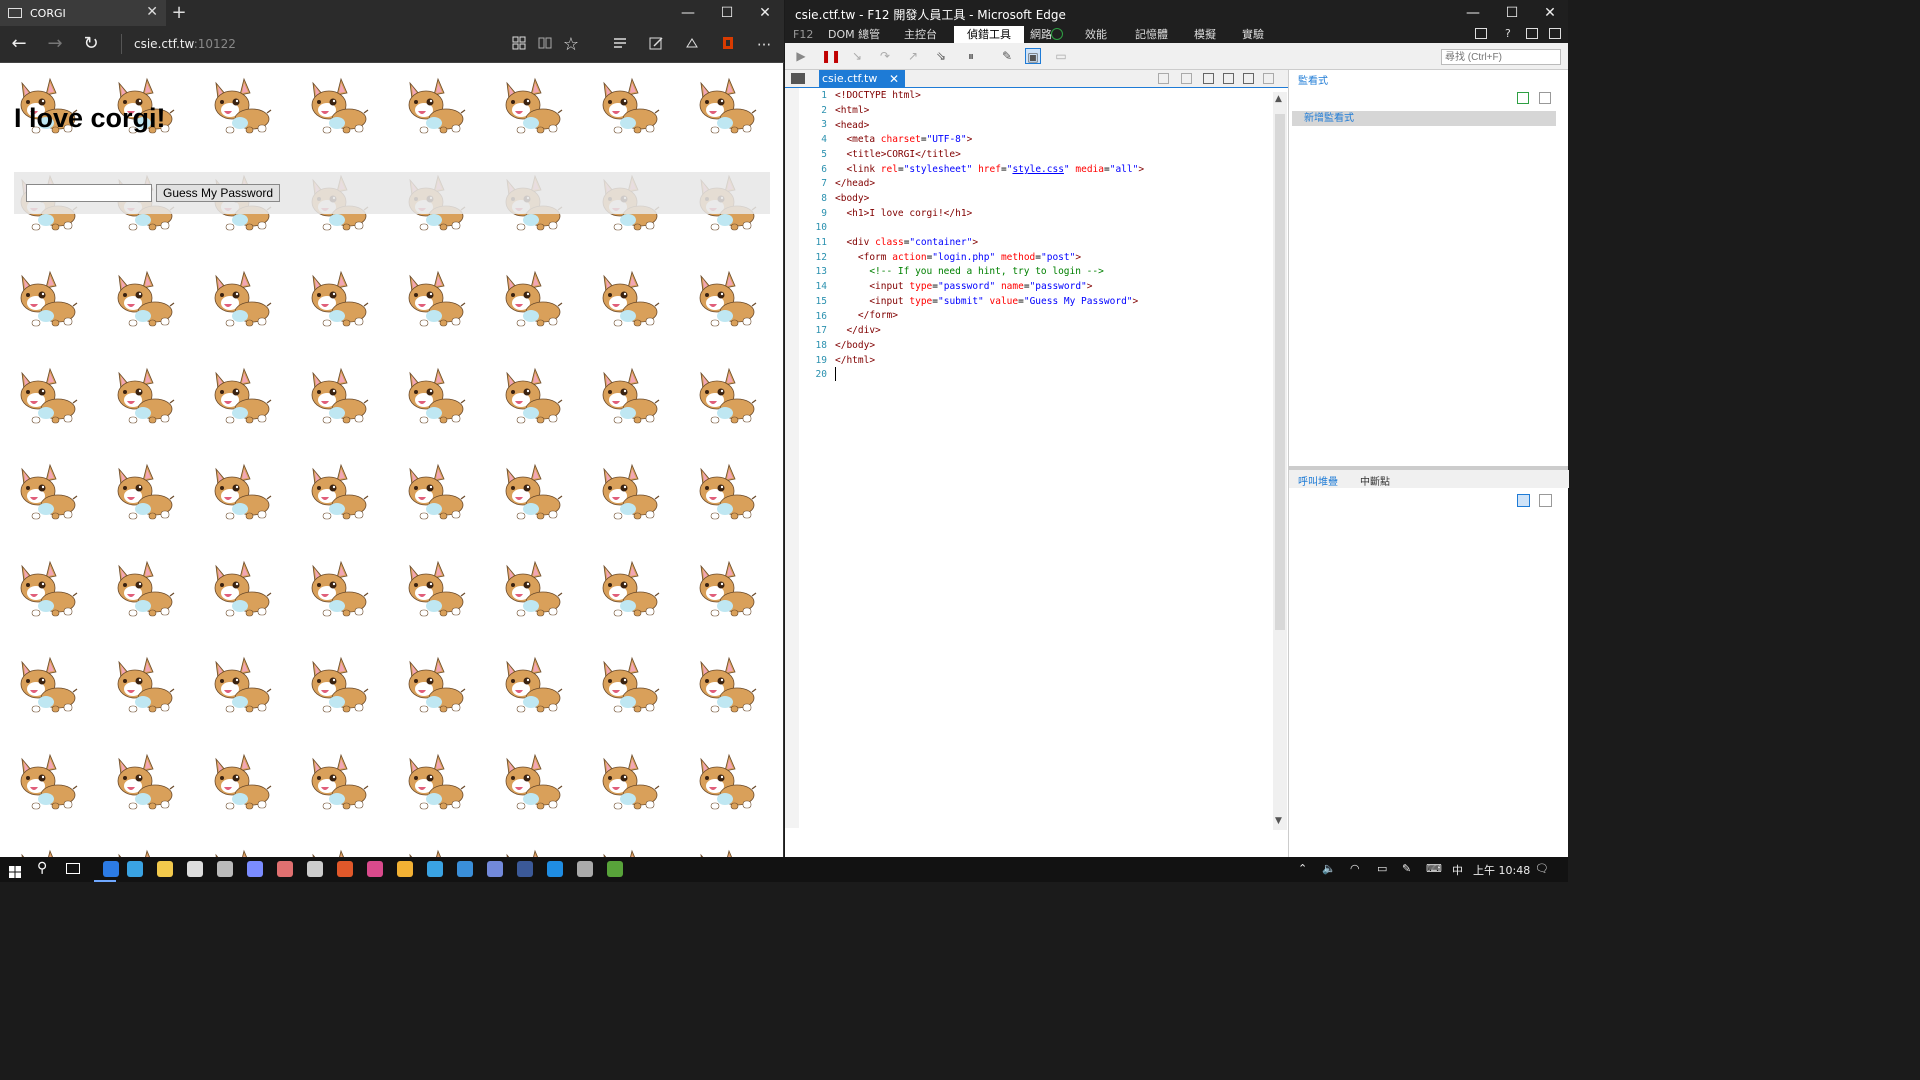  Describe the element at coordinates (435, 869) in the screenshot. I see `photos-icon` at that location.